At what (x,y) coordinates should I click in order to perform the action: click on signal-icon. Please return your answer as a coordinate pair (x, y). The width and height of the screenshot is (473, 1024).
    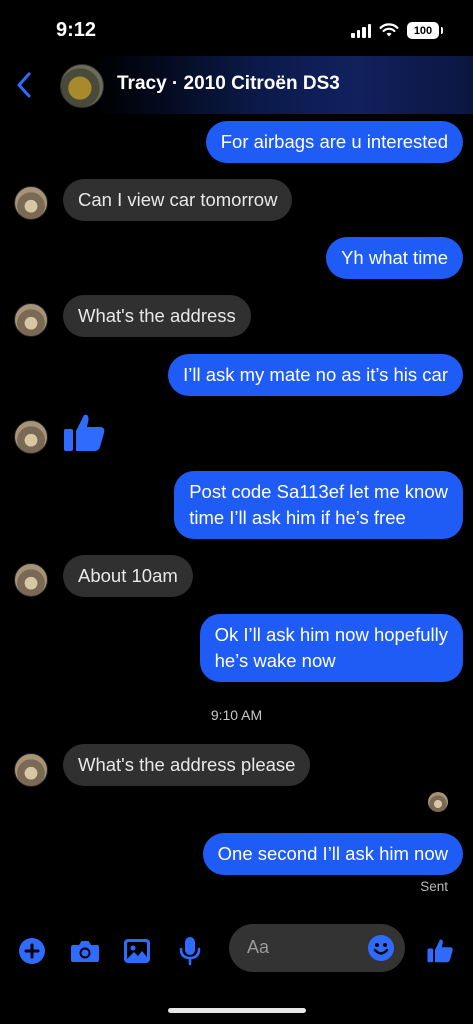
    Looking at the image, I should click on (361, 30).